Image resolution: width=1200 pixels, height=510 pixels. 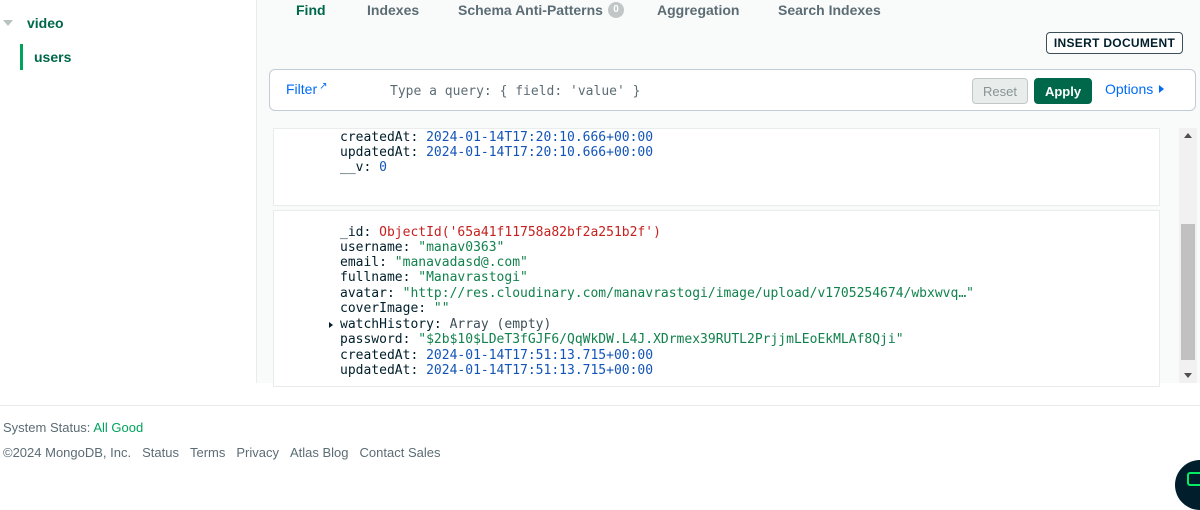 I want to click on collection-name: users, so click(x=53, y=57).